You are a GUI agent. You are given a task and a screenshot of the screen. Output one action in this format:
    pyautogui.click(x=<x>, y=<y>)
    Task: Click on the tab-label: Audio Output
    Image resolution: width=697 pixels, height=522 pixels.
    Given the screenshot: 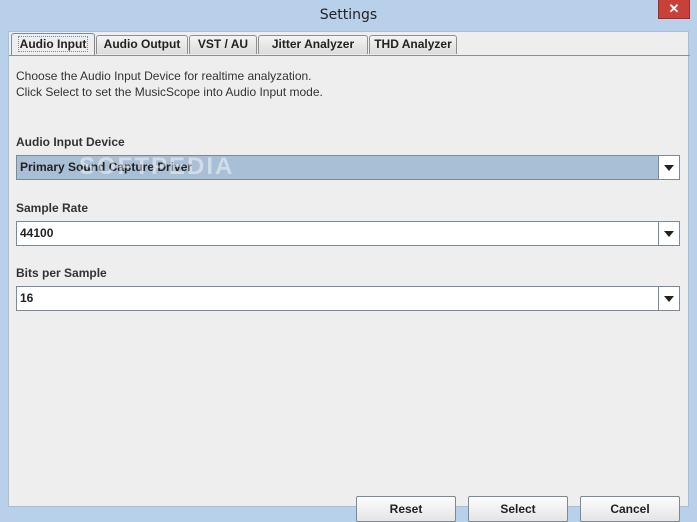 What is the action you would take?
    pyautogui.click(x=142, y=44)
    